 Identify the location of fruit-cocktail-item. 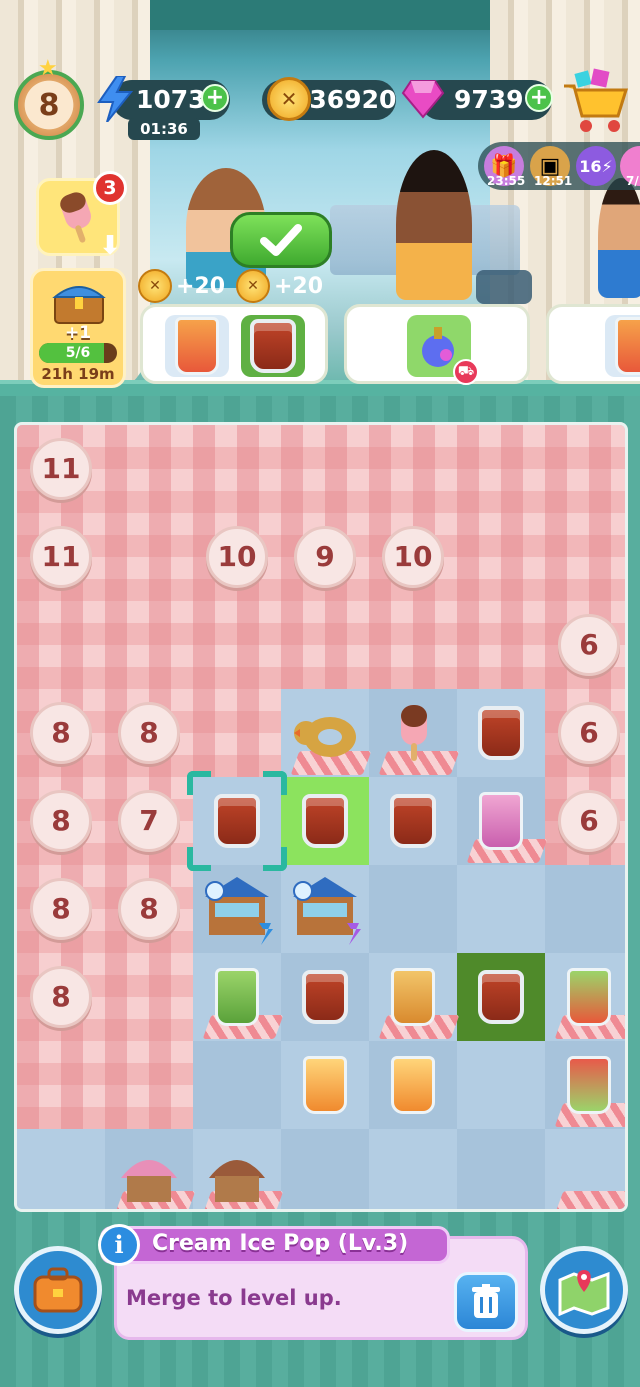
(585, 1085).